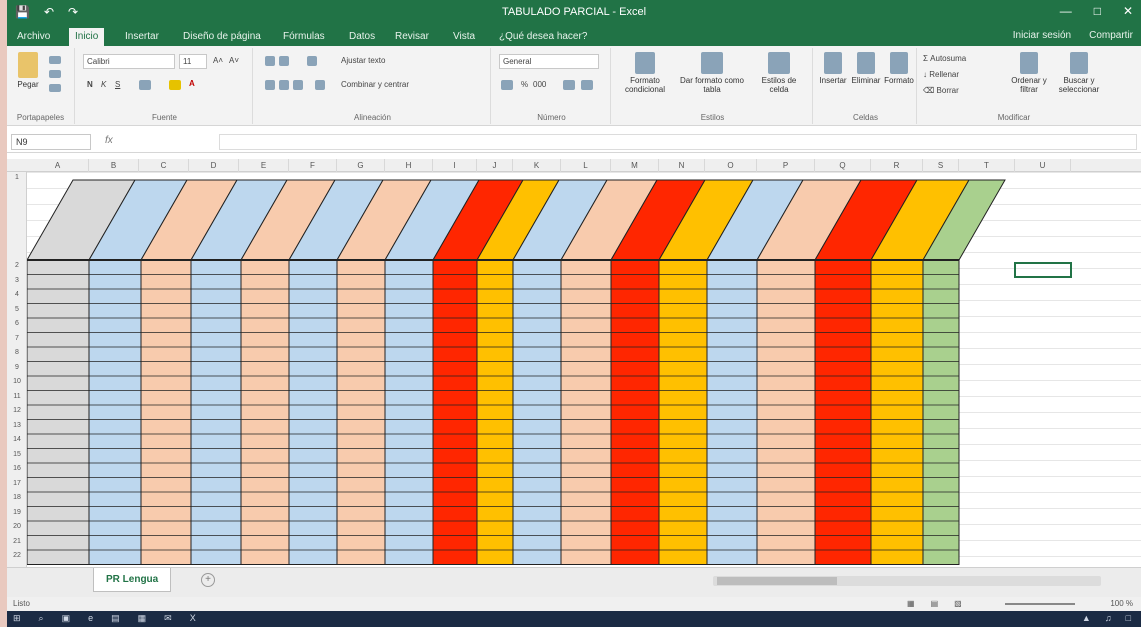  What do you see at coordinates (90, 618) in the screenshot?
I see `edge-icon: e` at bounding box center [90, 618].